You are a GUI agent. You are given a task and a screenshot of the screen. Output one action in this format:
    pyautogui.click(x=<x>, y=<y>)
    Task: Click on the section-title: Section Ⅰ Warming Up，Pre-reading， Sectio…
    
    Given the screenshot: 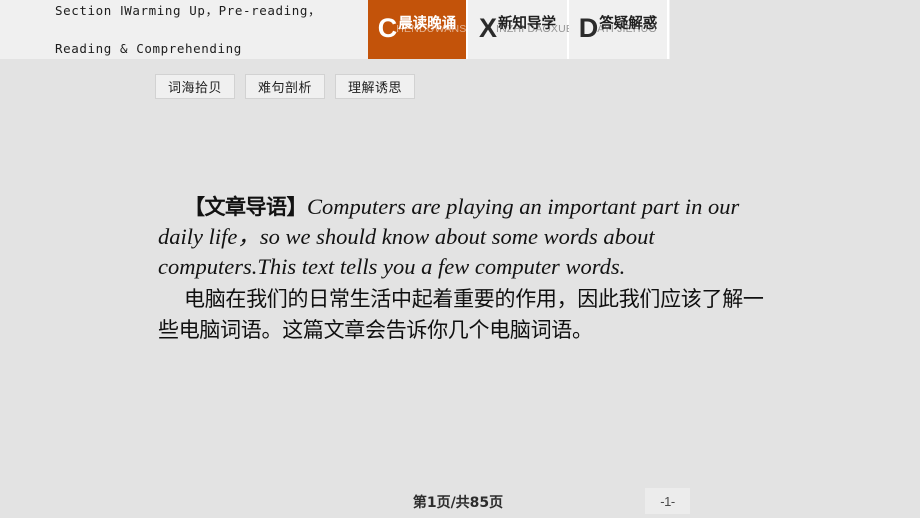 What is the action you would take?
    pyautogui.click(x=184, y=29)
    